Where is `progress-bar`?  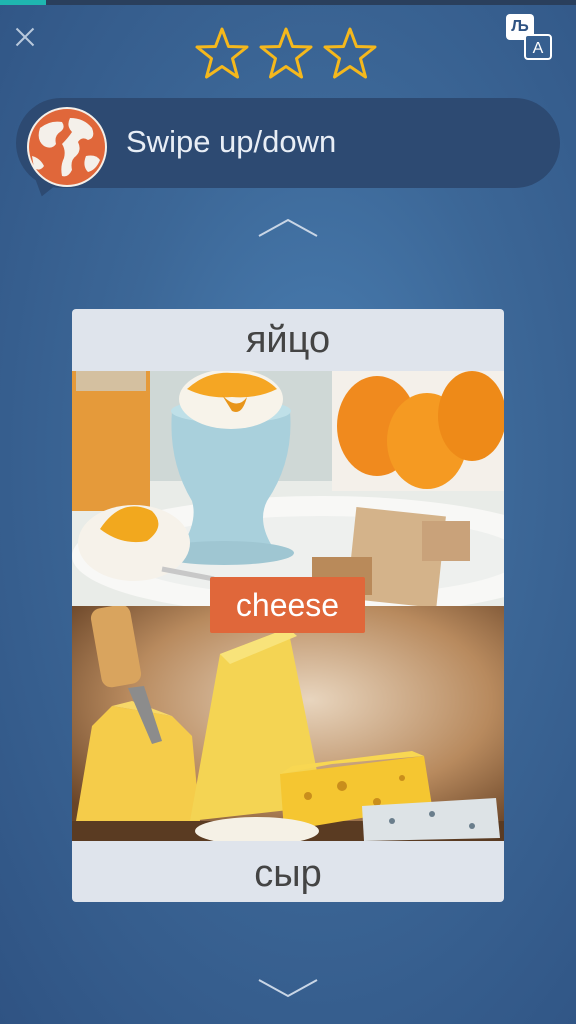
progress-bar is located at coordinates (288, 2).